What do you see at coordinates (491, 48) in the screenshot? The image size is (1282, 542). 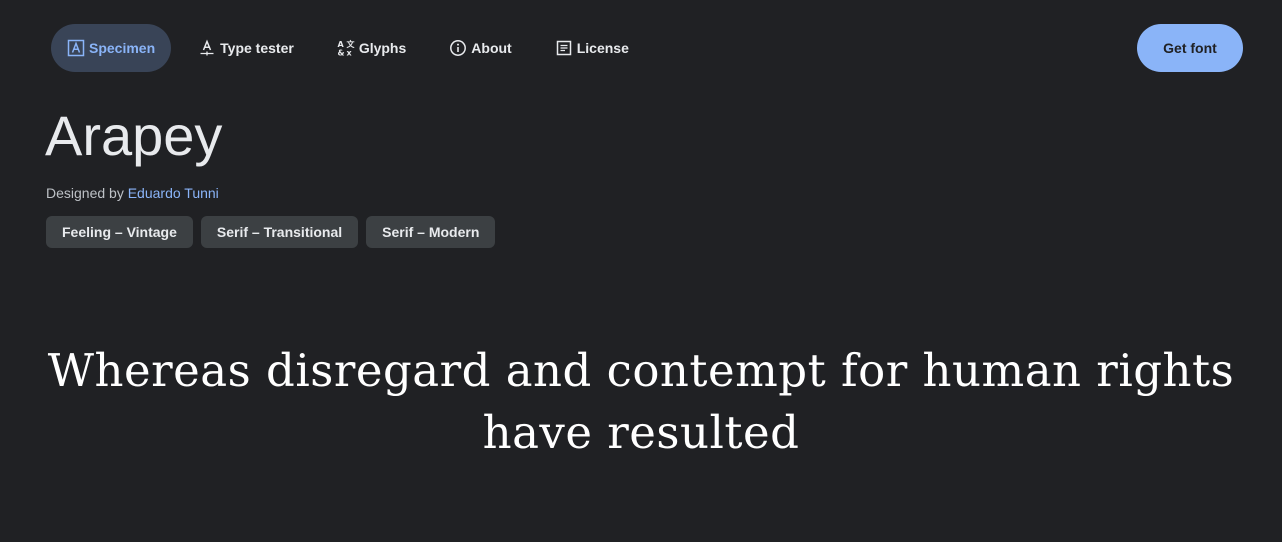 I see `tab-about-label: About` at bounding box center [491, 48].